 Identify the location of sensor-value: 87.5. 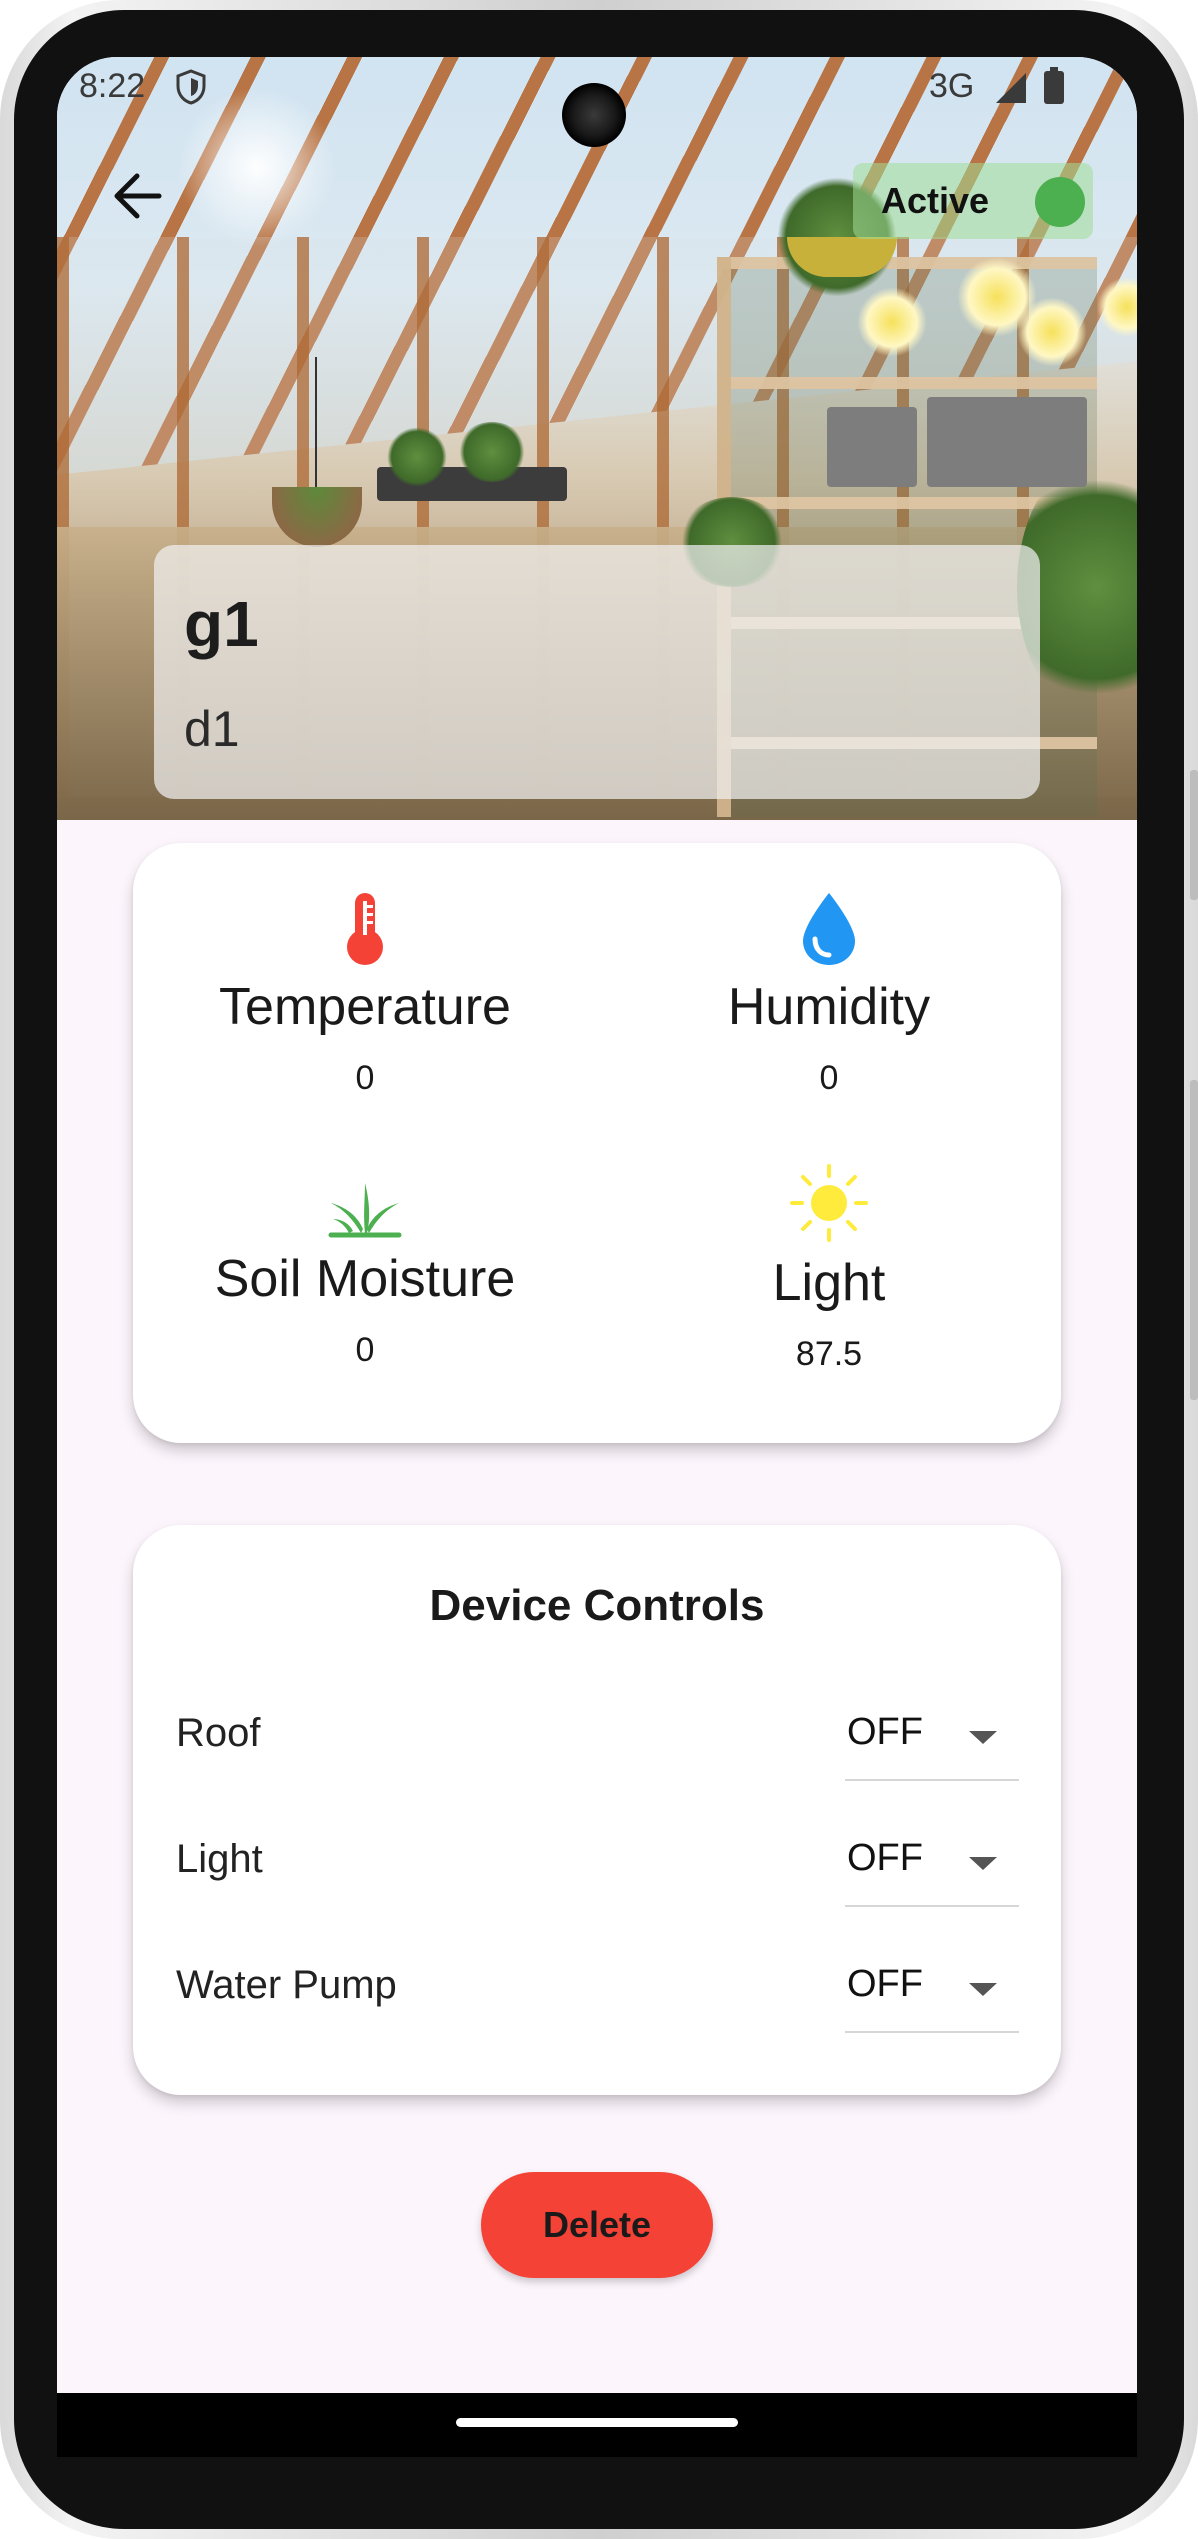
(829, 1354).